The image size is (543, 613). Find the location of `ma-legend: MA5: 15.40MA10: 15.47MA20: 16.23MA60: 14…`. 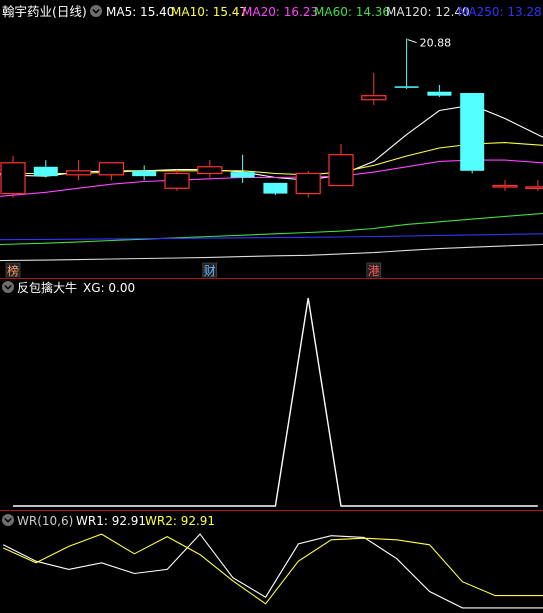

ma-legend: MA5: 15.40MA10: 15.47MA20: 16.23MA60: 14… is located at coordinates (324, 12).